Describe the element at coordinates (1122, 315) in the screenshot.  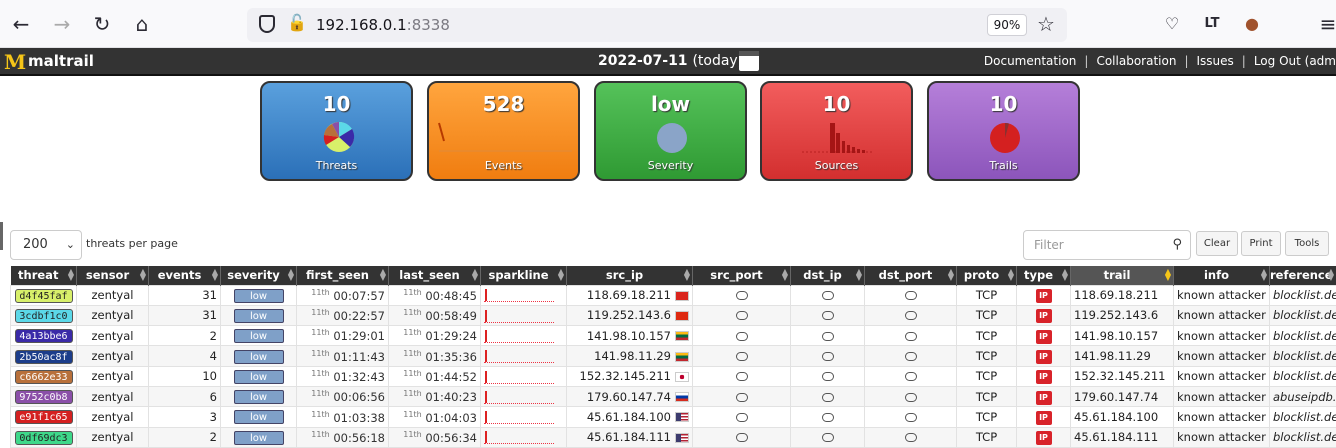
I see `trail-cell: 119.252.143.6` at that location.